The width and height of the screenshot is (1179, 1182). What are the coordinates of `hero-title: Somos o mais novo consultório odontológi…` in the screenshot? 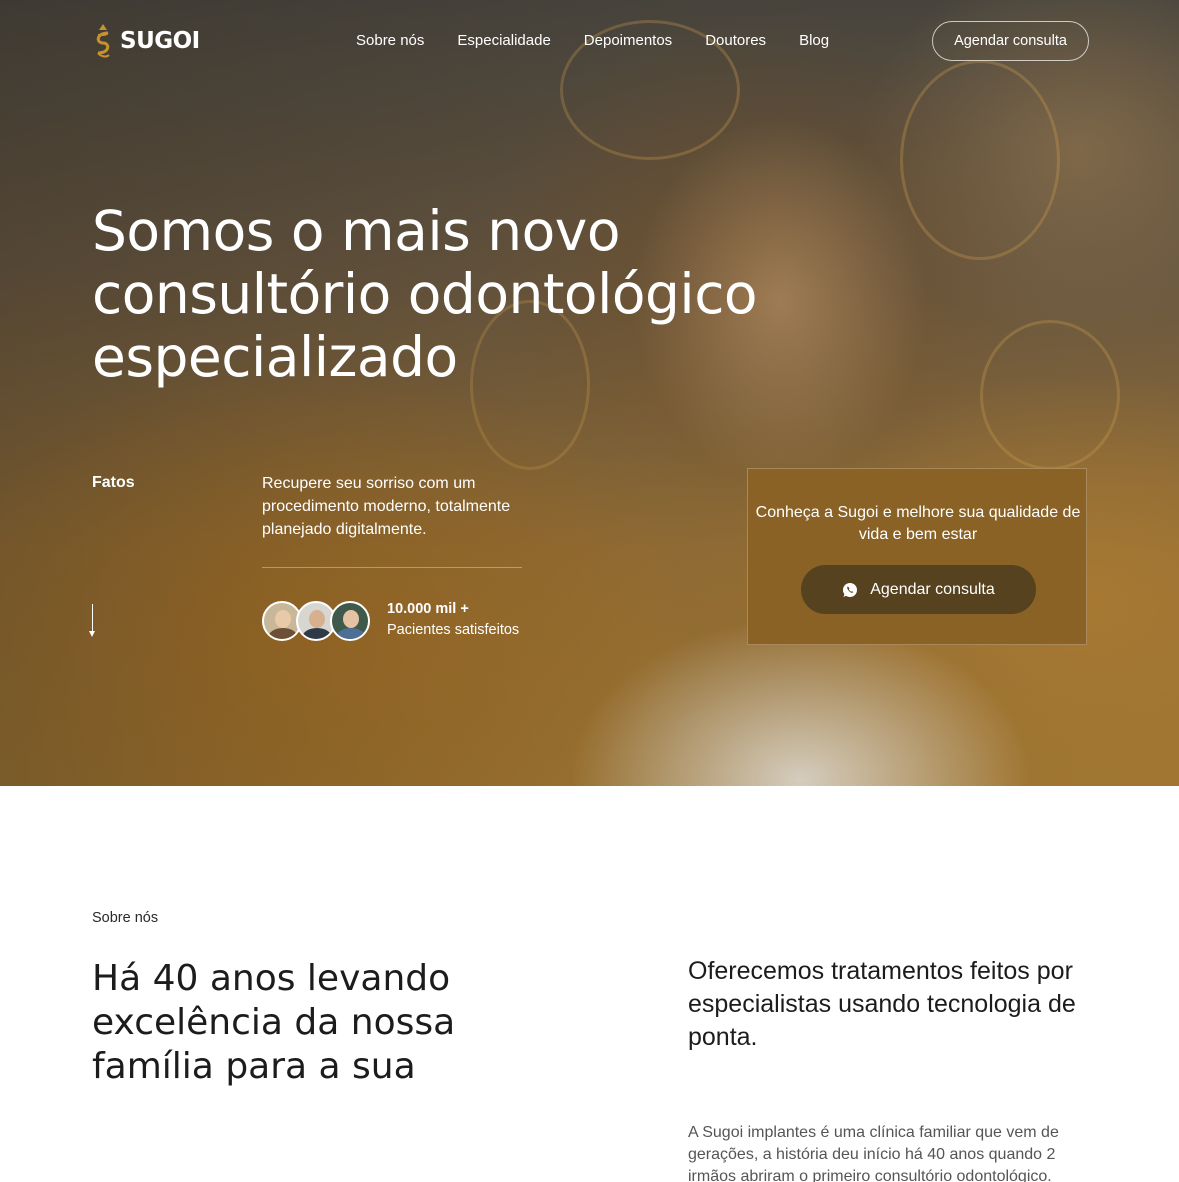 It's located at (425, 294).